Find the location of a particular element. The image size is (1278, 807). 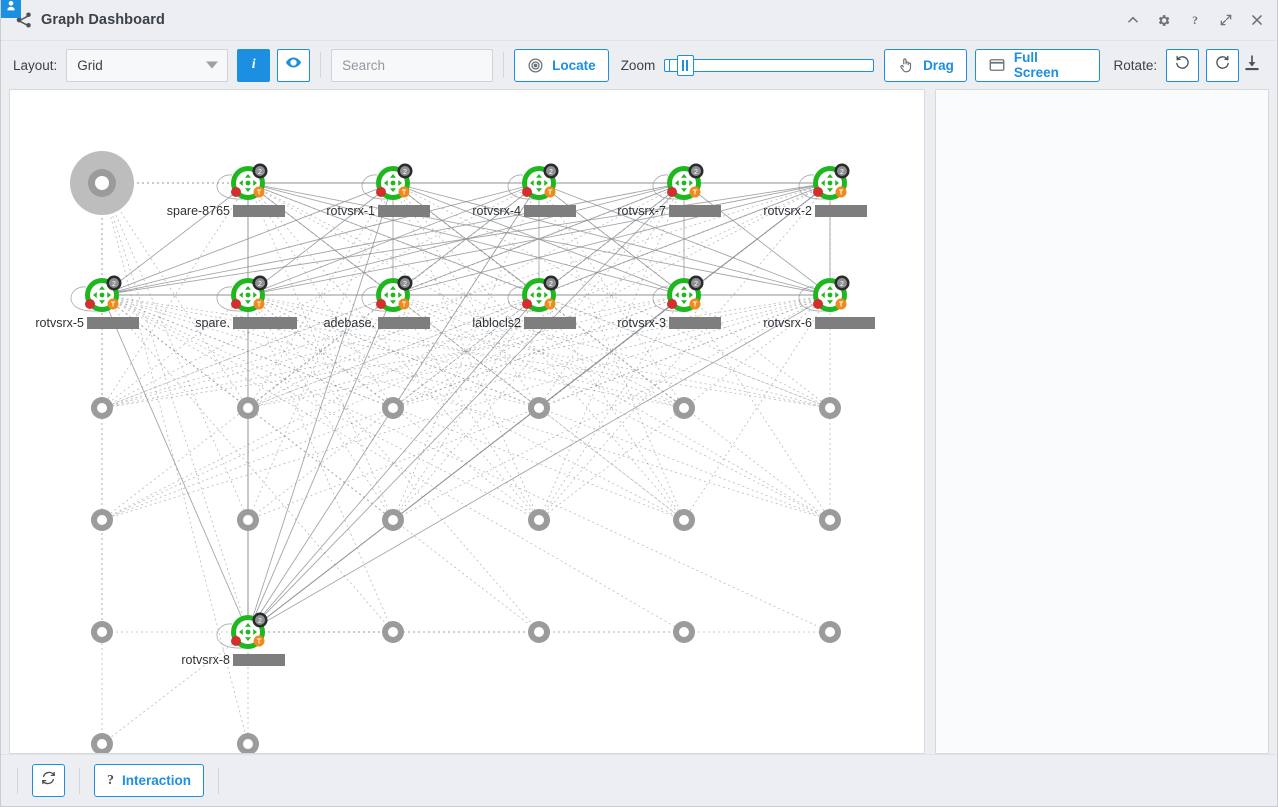

graph-node: 2 Trotvsrx-4 is located at coordinates (524, 191).